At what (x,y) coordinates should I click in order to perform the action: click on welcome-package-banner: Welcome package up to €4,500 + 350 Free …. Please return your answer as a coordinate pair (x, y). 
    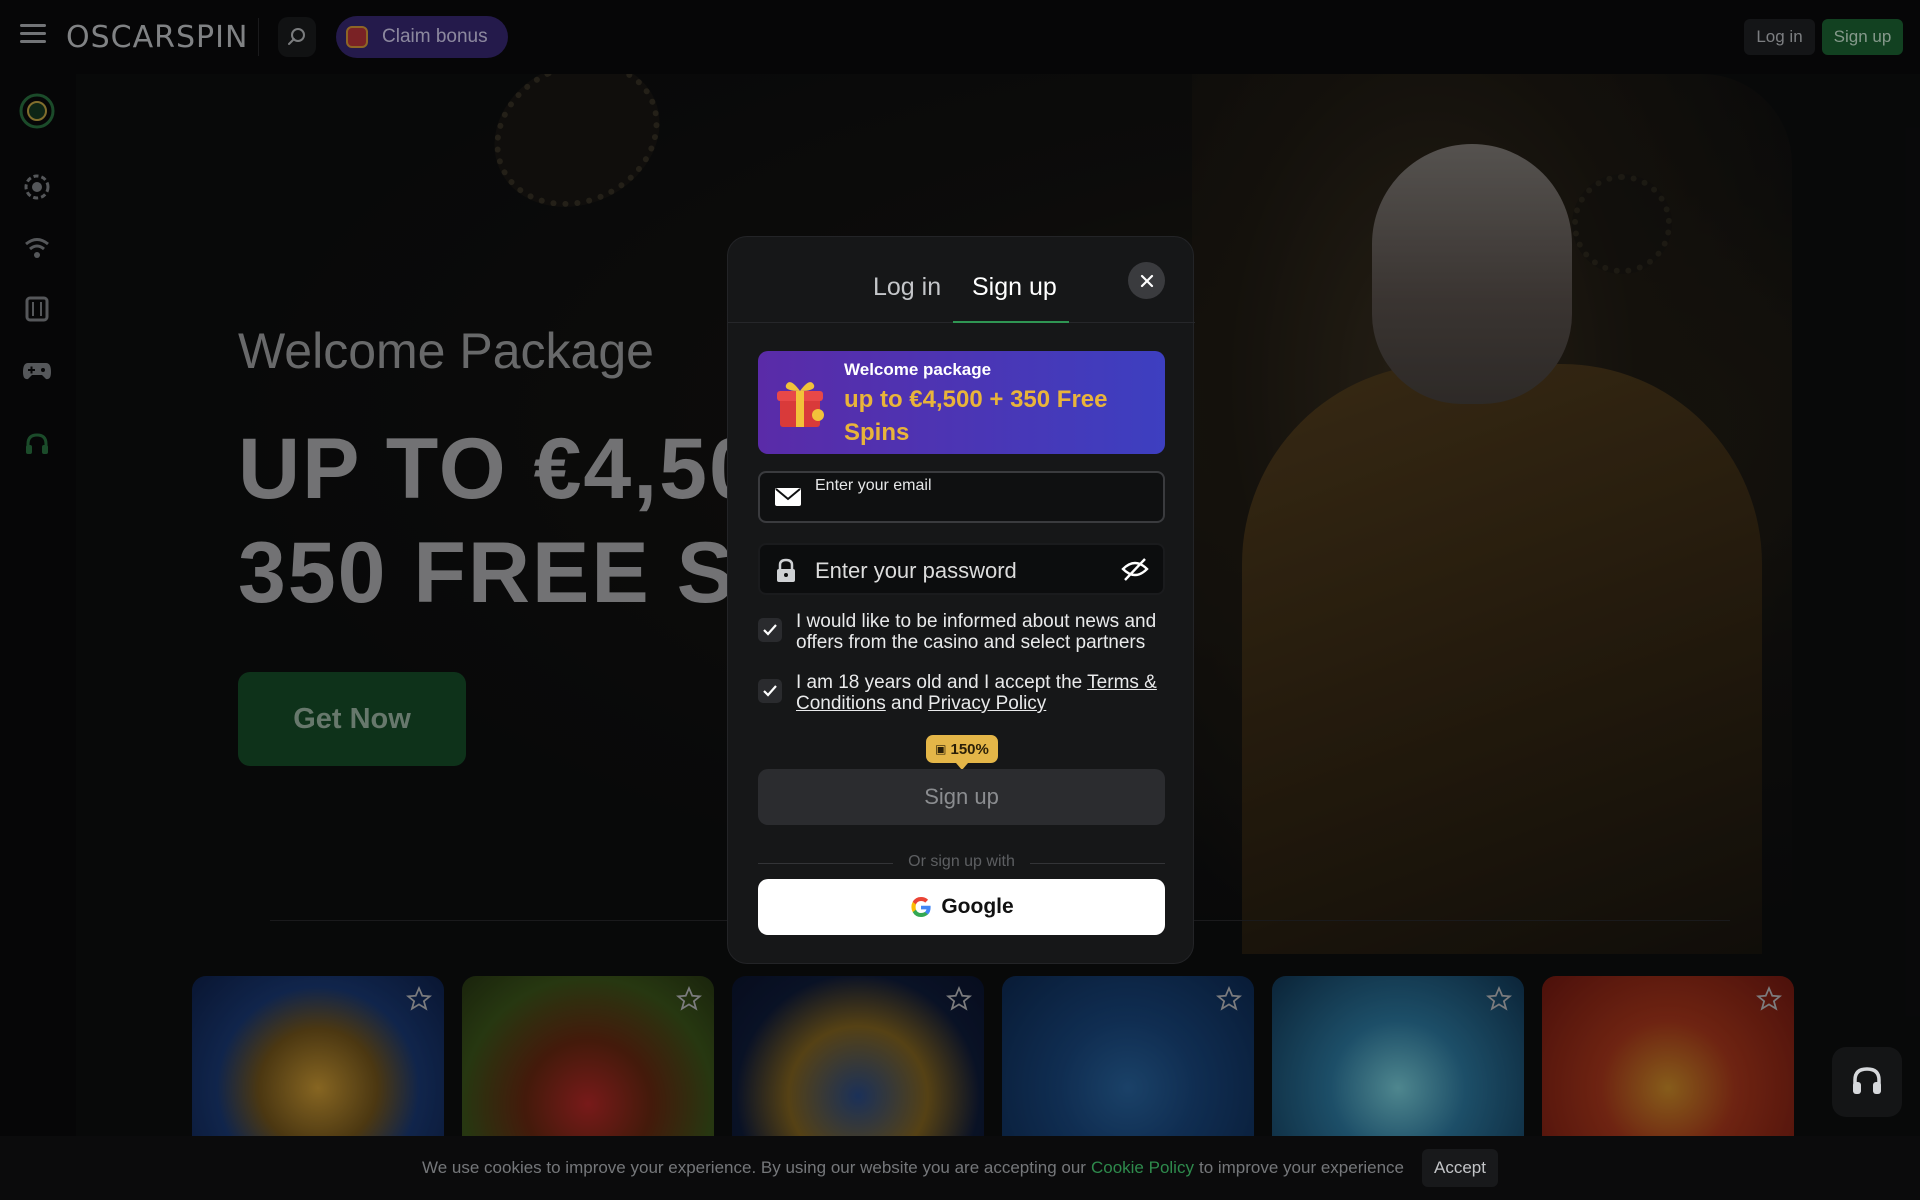
    Looking at the image, I should click on (961, 402).